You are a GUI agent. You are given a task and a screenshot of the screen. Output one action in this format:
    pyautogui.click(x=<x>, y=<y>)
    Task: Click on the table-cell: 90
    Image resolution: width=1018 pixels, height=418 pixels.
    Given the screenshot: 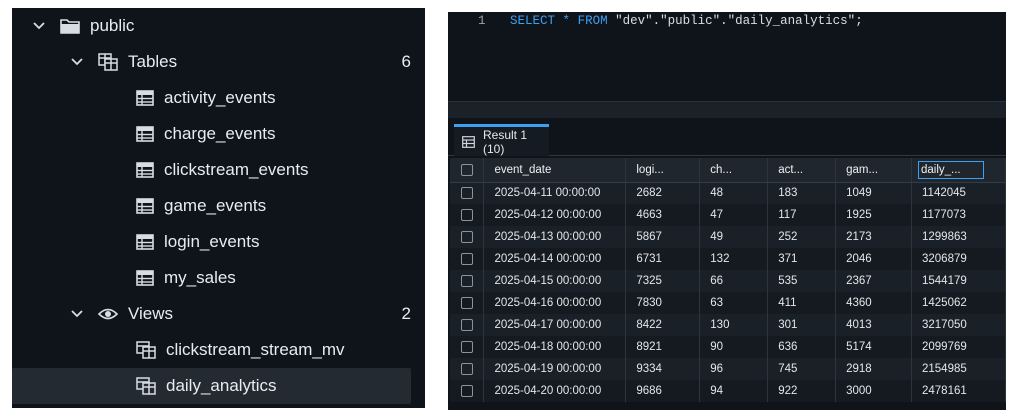 What is the action you would take?
    pyautogui.click(x=734, y=347)
    